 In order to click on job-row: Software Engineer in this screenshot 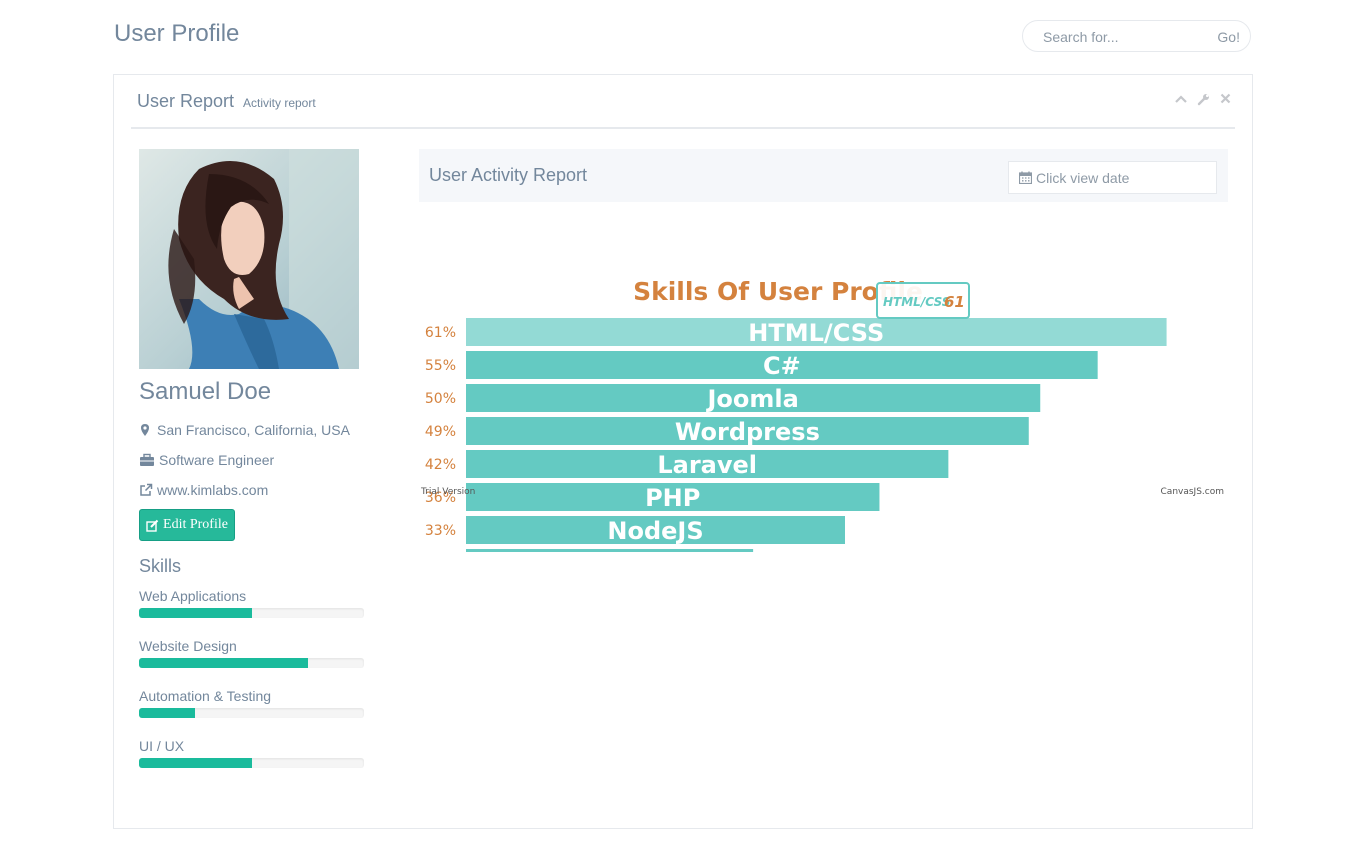, I will do `click(206, 460)`.